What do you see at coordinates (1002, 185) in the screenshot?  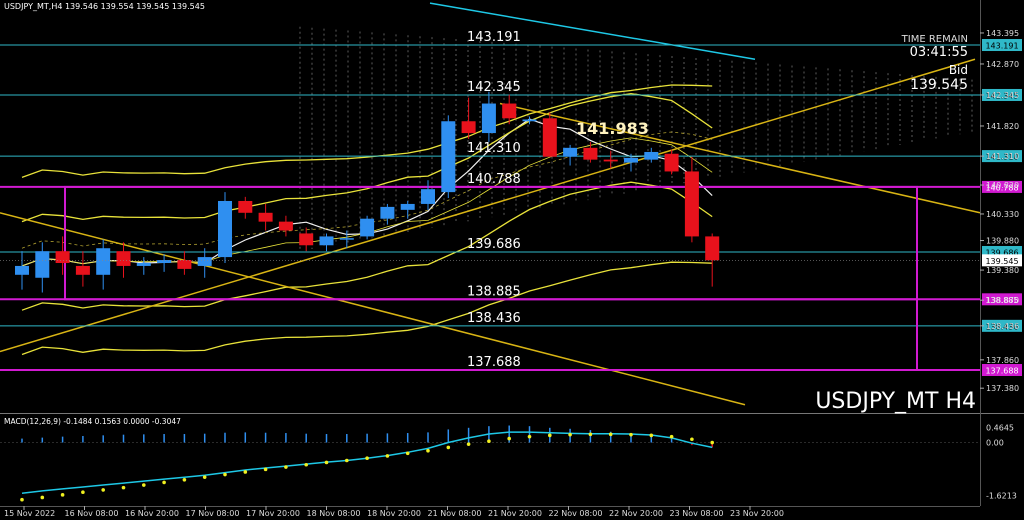 I see `price-tick-label: 140.820` at bounding box center [1002, 185].